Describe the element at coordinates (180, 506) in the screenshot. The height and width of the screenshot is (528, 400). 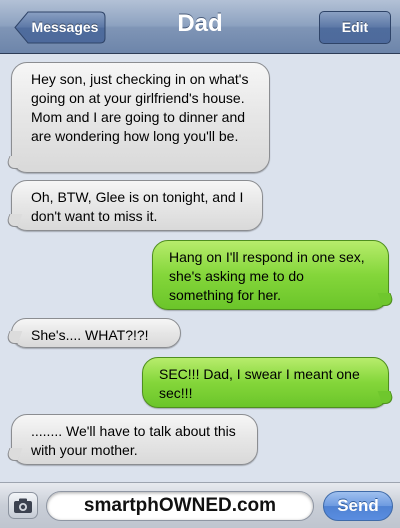
I see `message-input: smartphOWNED.com` at that location.